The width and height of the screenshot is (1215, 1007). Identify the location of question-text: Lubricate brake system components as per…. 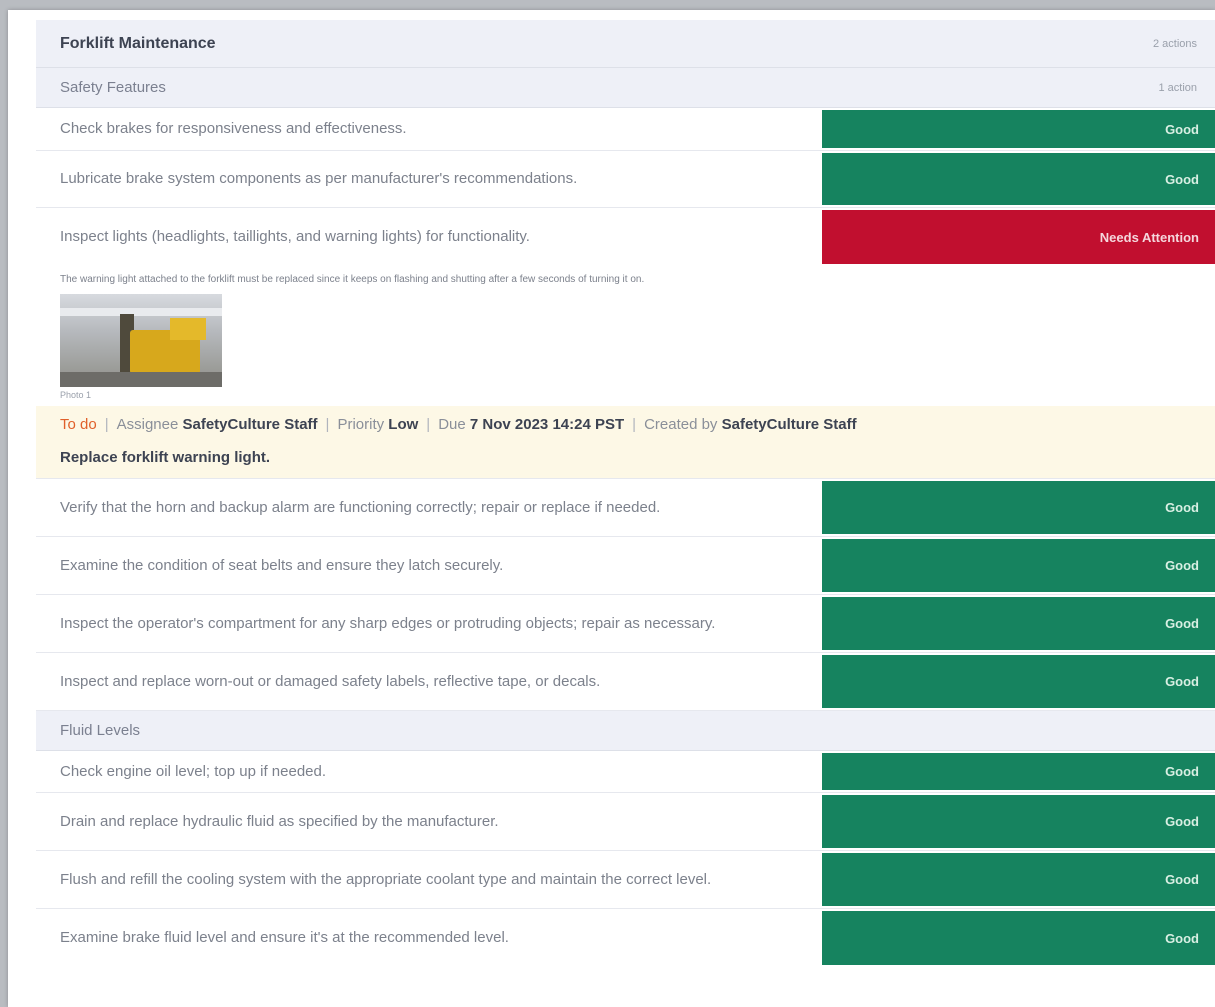
(319, 178).